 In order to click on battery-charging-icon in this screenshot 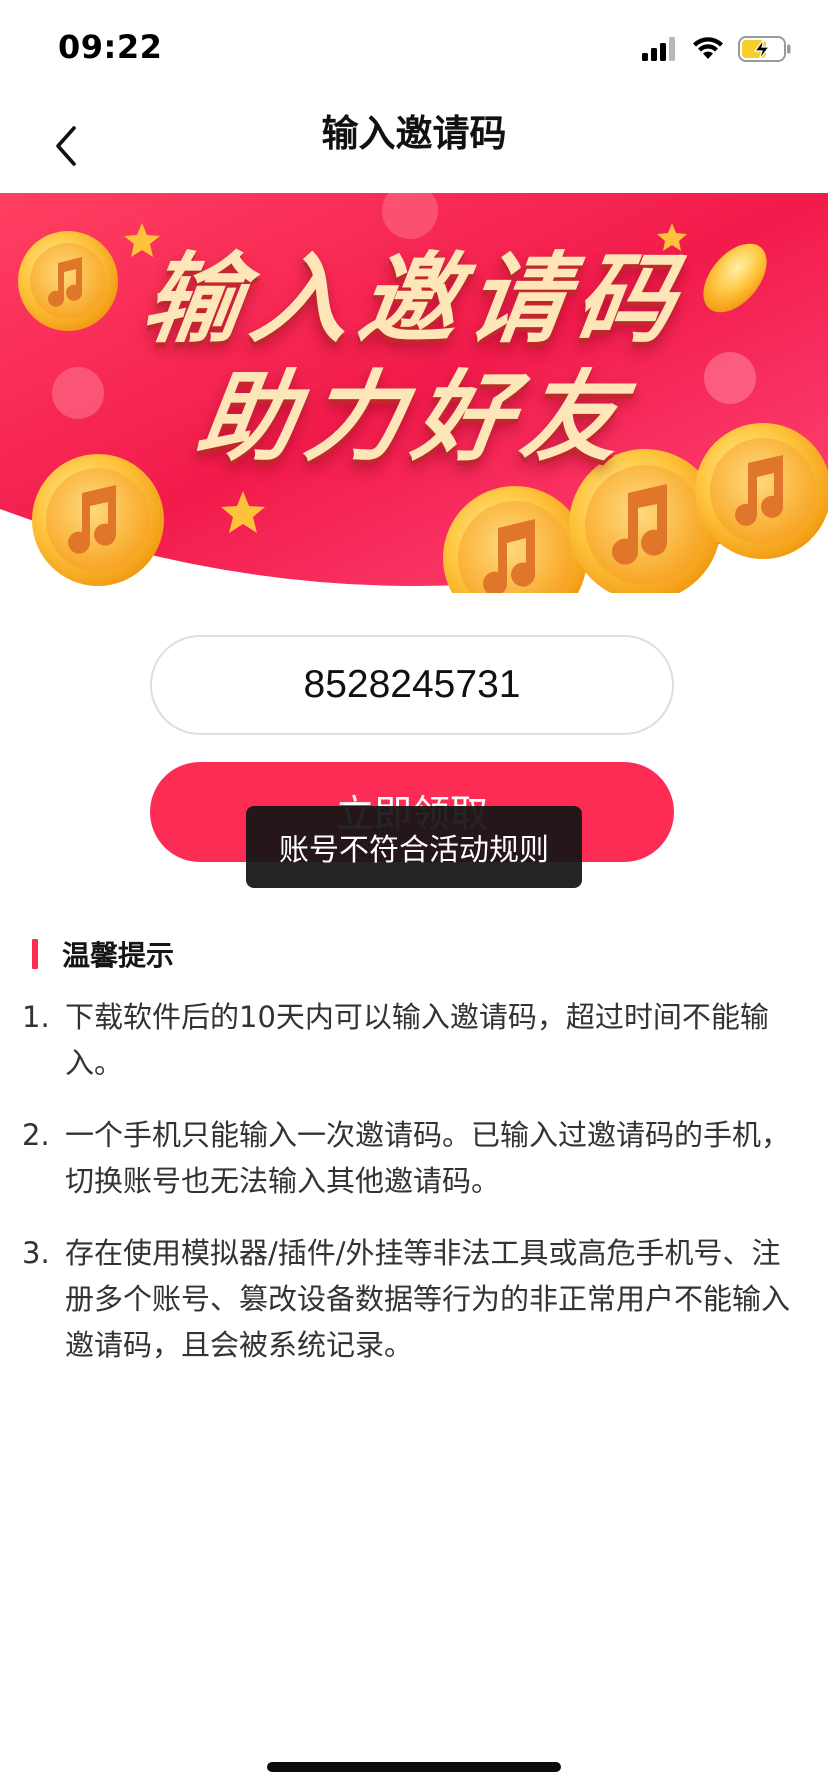, I will do `click(764, 49)`.